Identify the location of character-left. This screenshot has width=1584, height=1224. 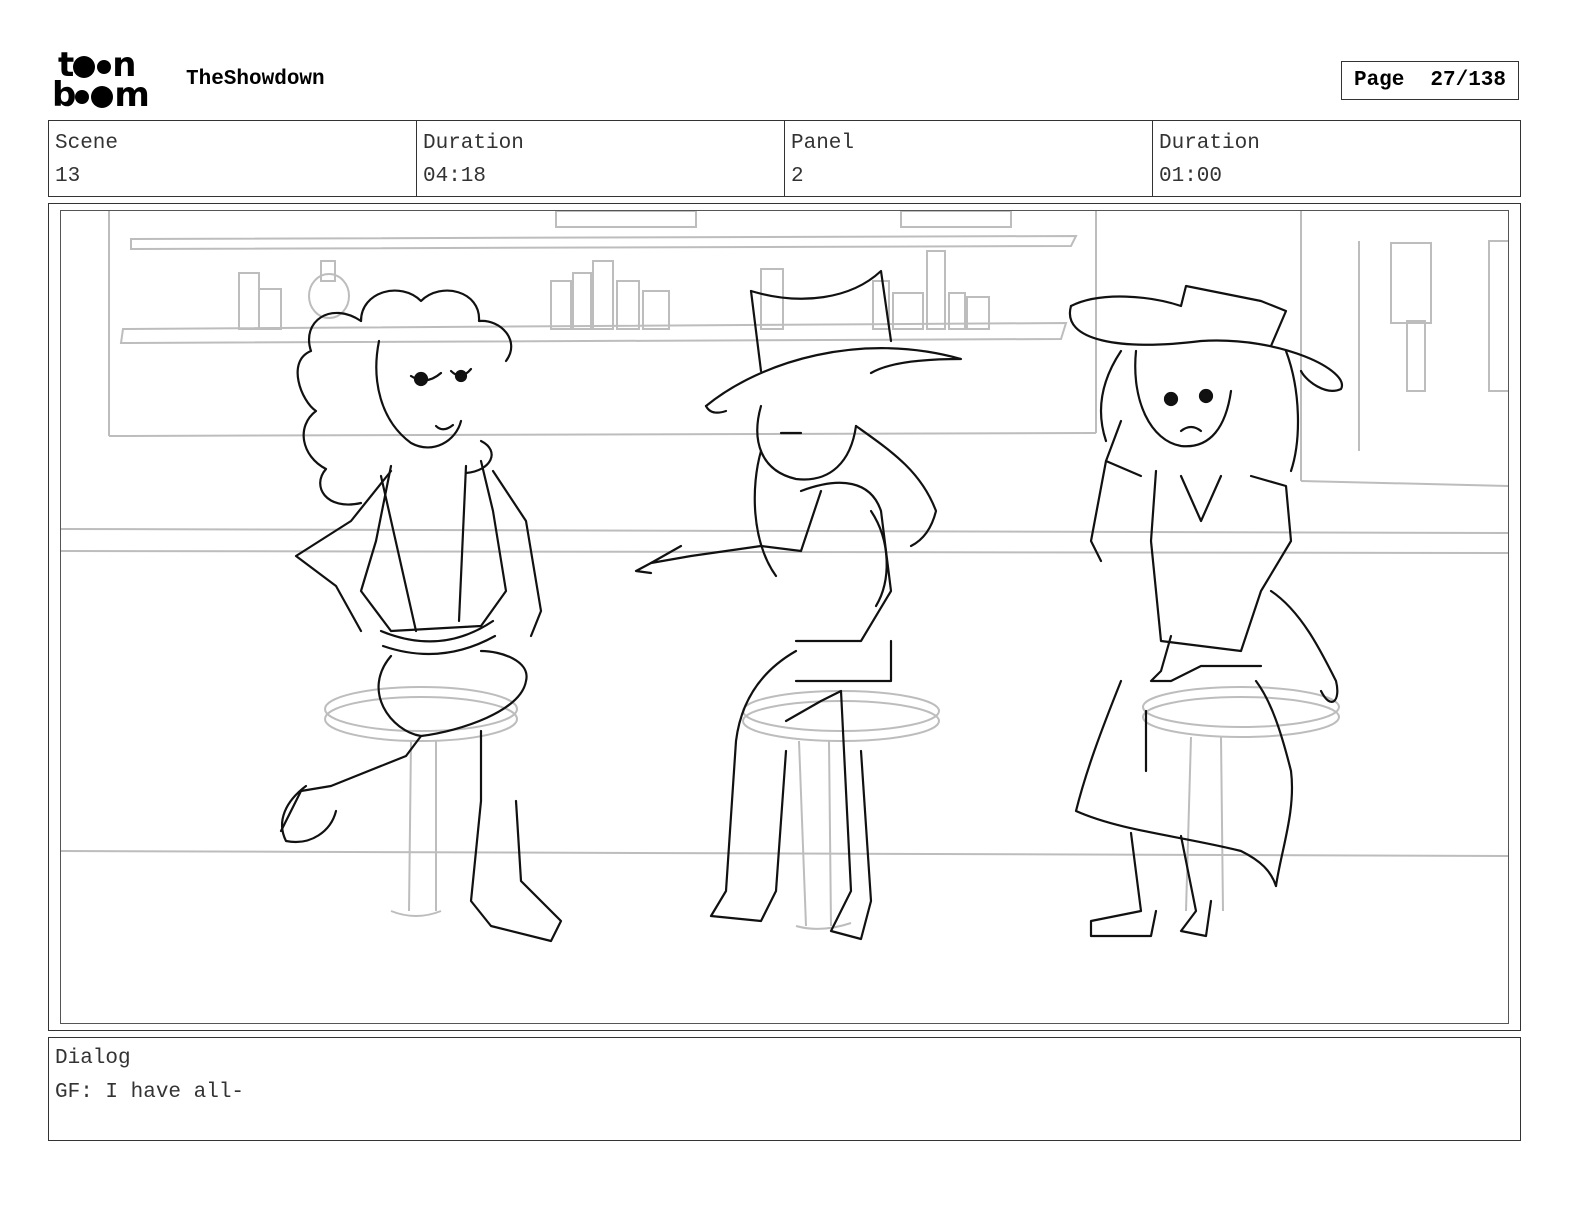
(421, 616).